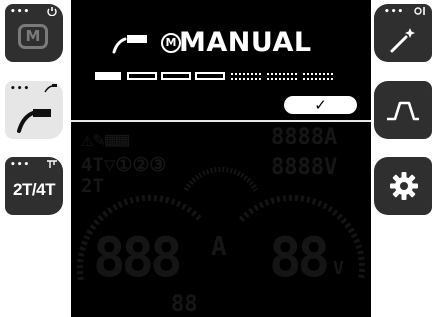 The image size is (437, 317). I want to click on ghost-unit-volts: V, so click(338, 268).